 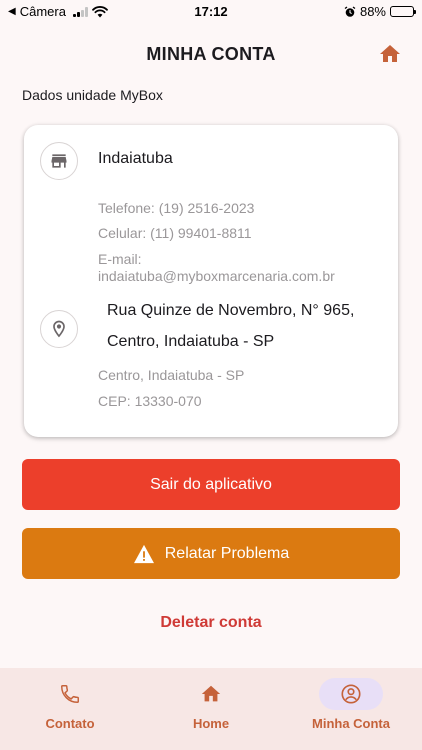 I want to click on nav-icon-wrap-contato, so click(x=70, y=694).